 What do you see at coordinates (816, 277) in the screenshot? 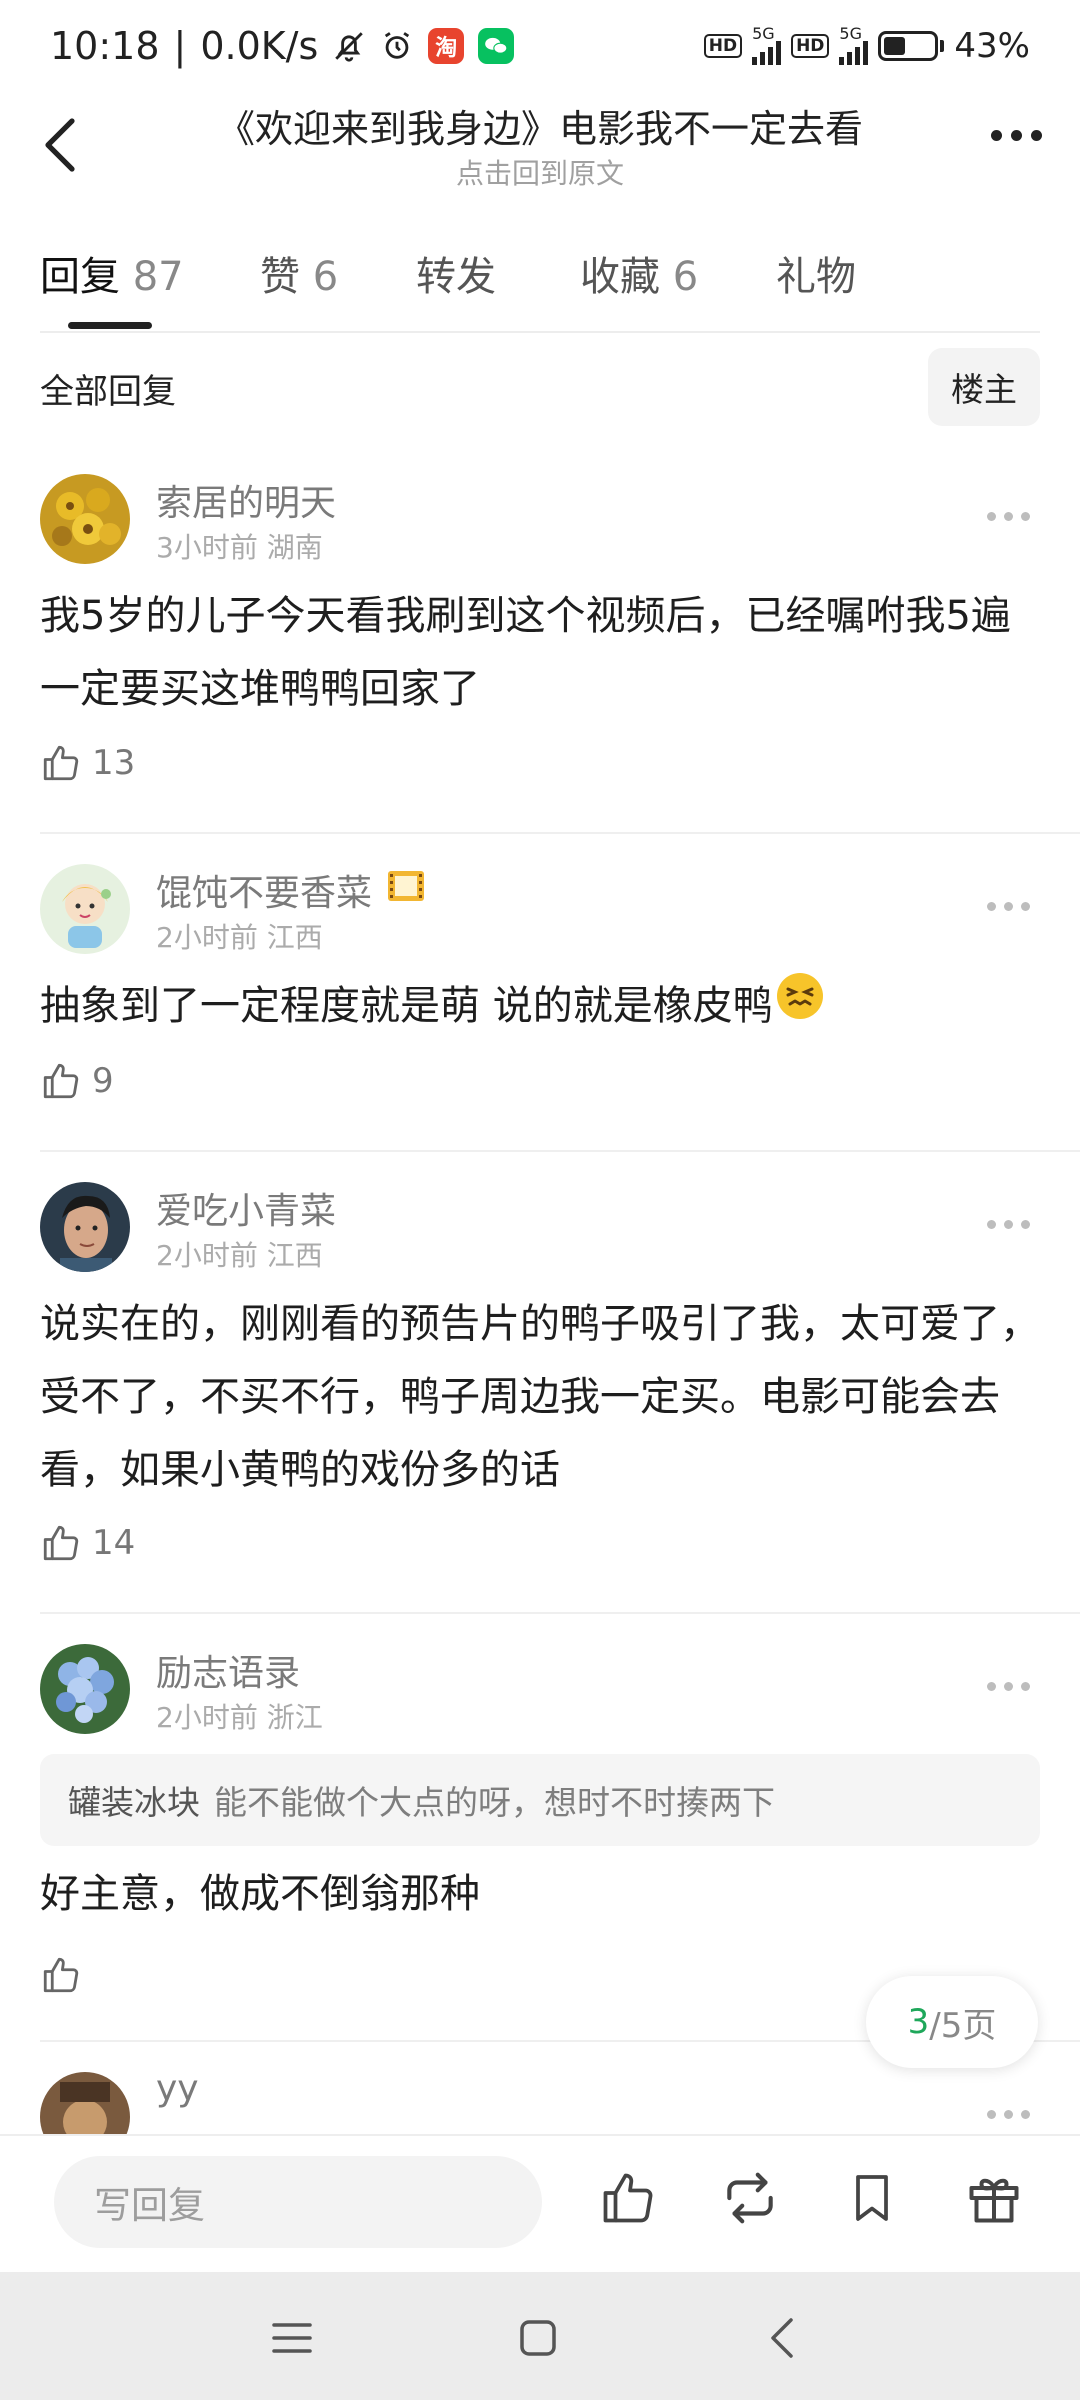
I see `tab-gifts-label: 礼物` at bounding box center [816, 277].